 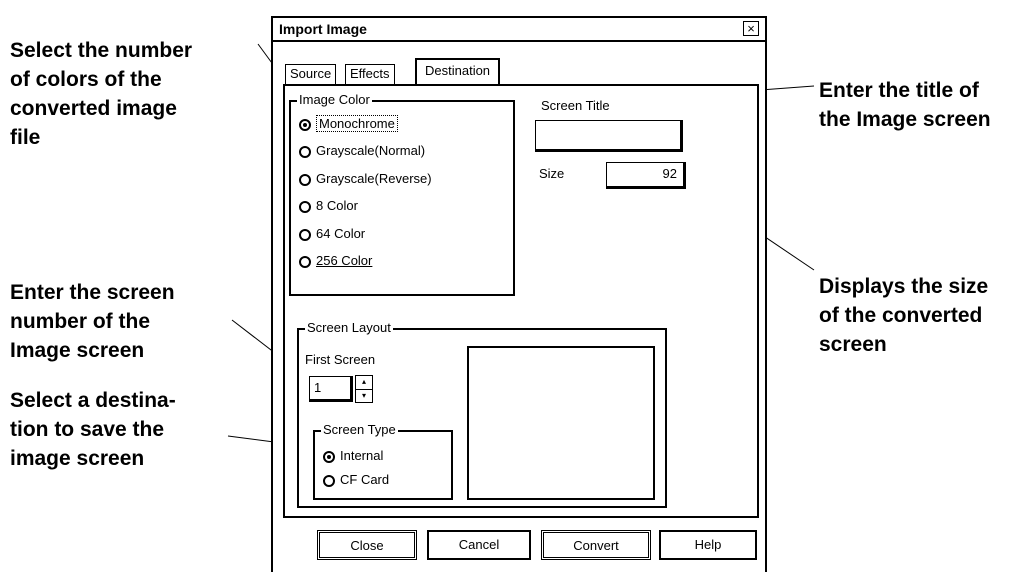 I want to click on screen-type-group: Screen Type Internal CF Card, so click(x=383, y=461).